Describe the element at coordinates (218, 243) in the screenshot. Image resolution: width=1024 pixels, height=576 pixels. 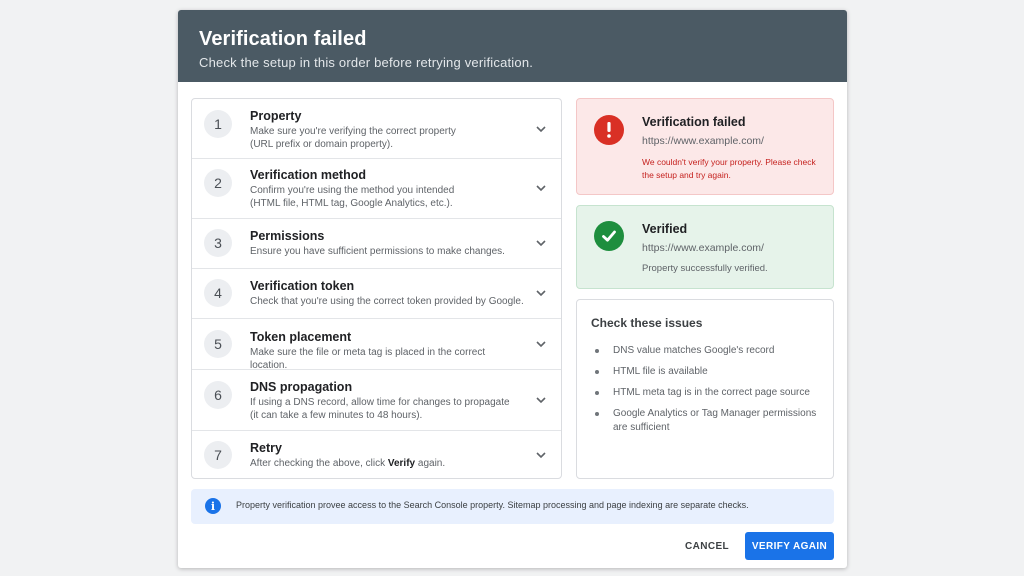
I see `step-number: 3` at that location.